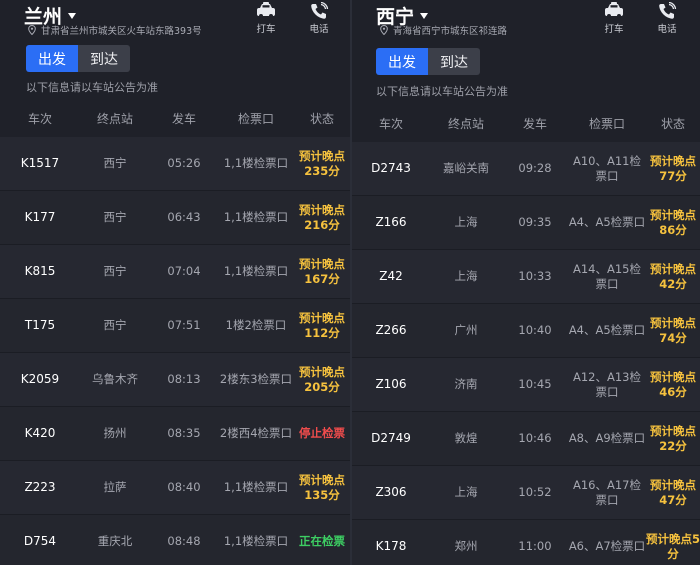 Image resolution: width=700 pixels, height=565 pixels. I want to click on station-address: 青海省西宁市城东区祁连路, so click(443, 30).